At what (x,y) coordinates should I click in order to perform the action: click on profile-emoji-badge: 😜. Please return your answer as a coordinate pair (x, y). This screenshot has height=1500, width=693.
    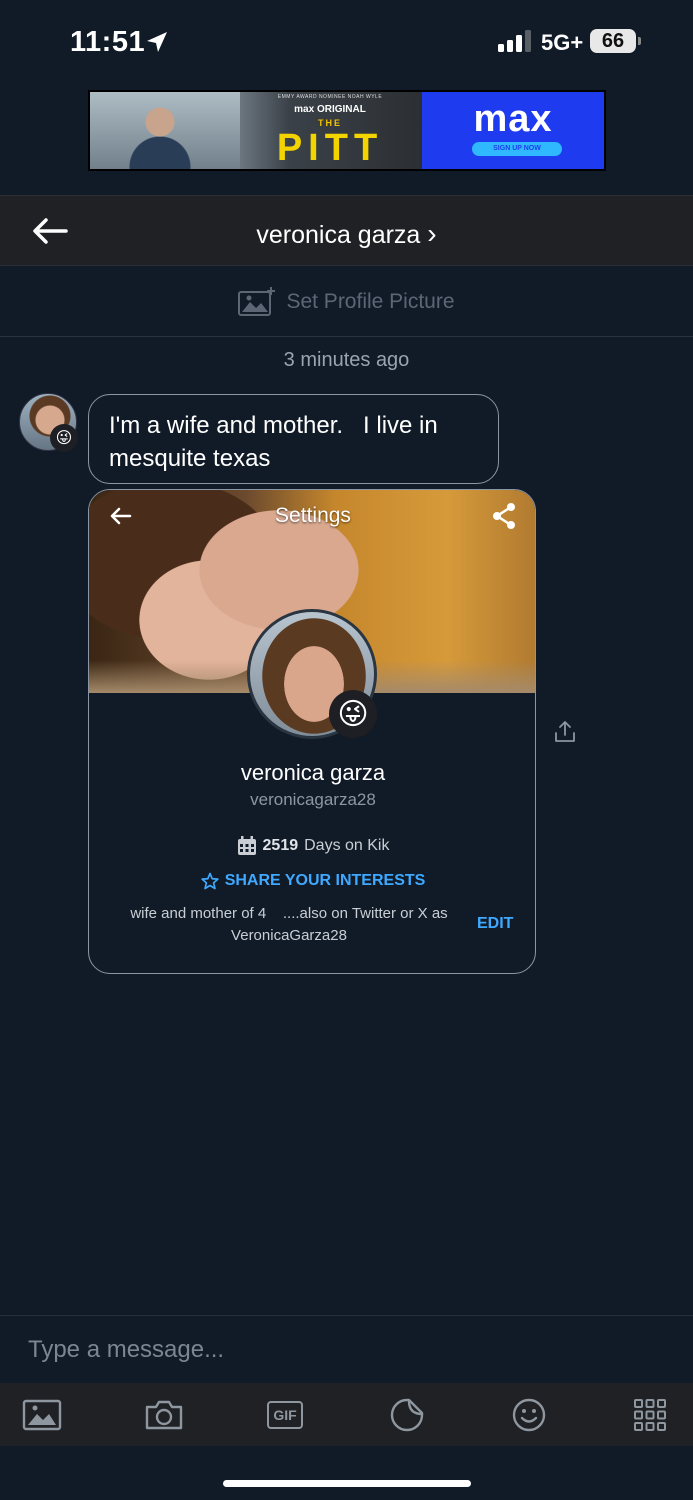
    Looking at the image, I should click on (353, 714).